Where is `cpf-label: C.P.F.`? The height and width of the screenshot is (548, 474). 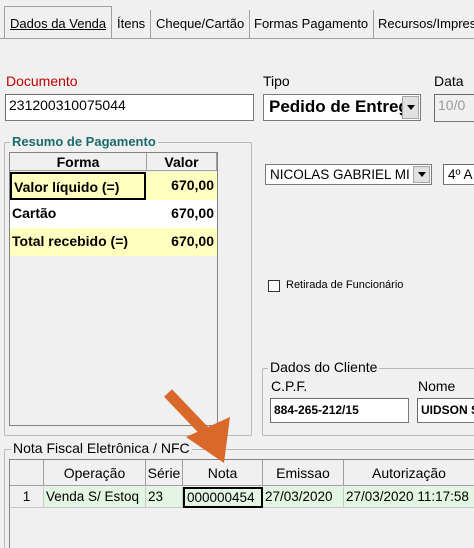 cpf-label: C.P.F. is located at coordinates (289, 386).